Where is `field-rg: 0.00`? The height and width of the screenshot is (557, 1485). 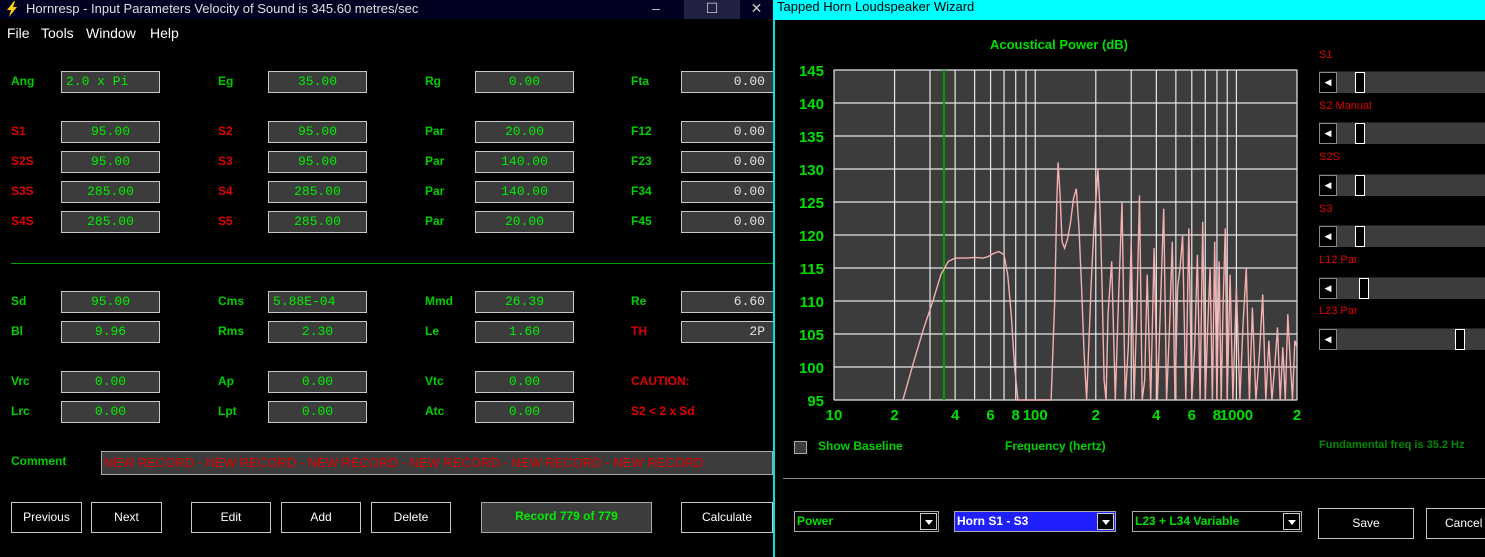 field-rg: 0.00 is located at coordinates (524, 82).